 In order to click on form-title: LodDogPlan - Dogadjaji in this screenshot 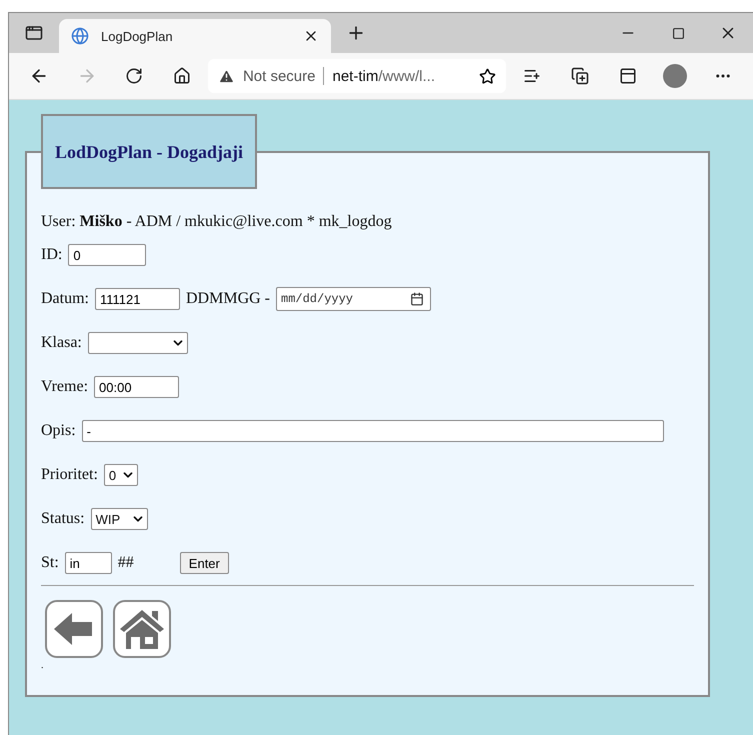, I will do `click(149, 151)`.